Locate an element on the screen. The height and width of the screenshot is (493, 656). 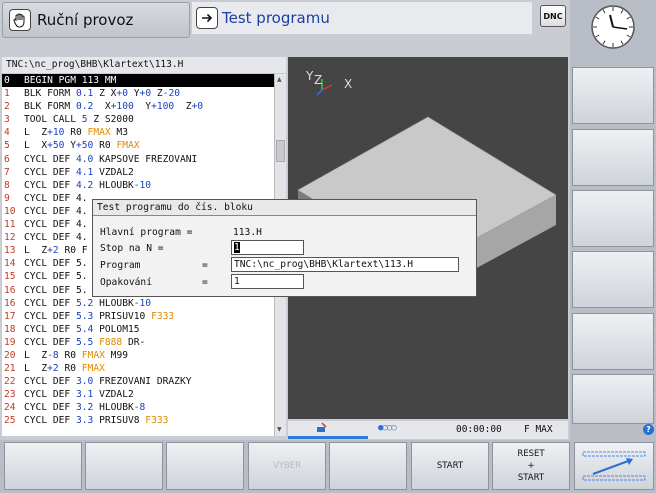
line-token: +0 is located at coordinates (197, 107).